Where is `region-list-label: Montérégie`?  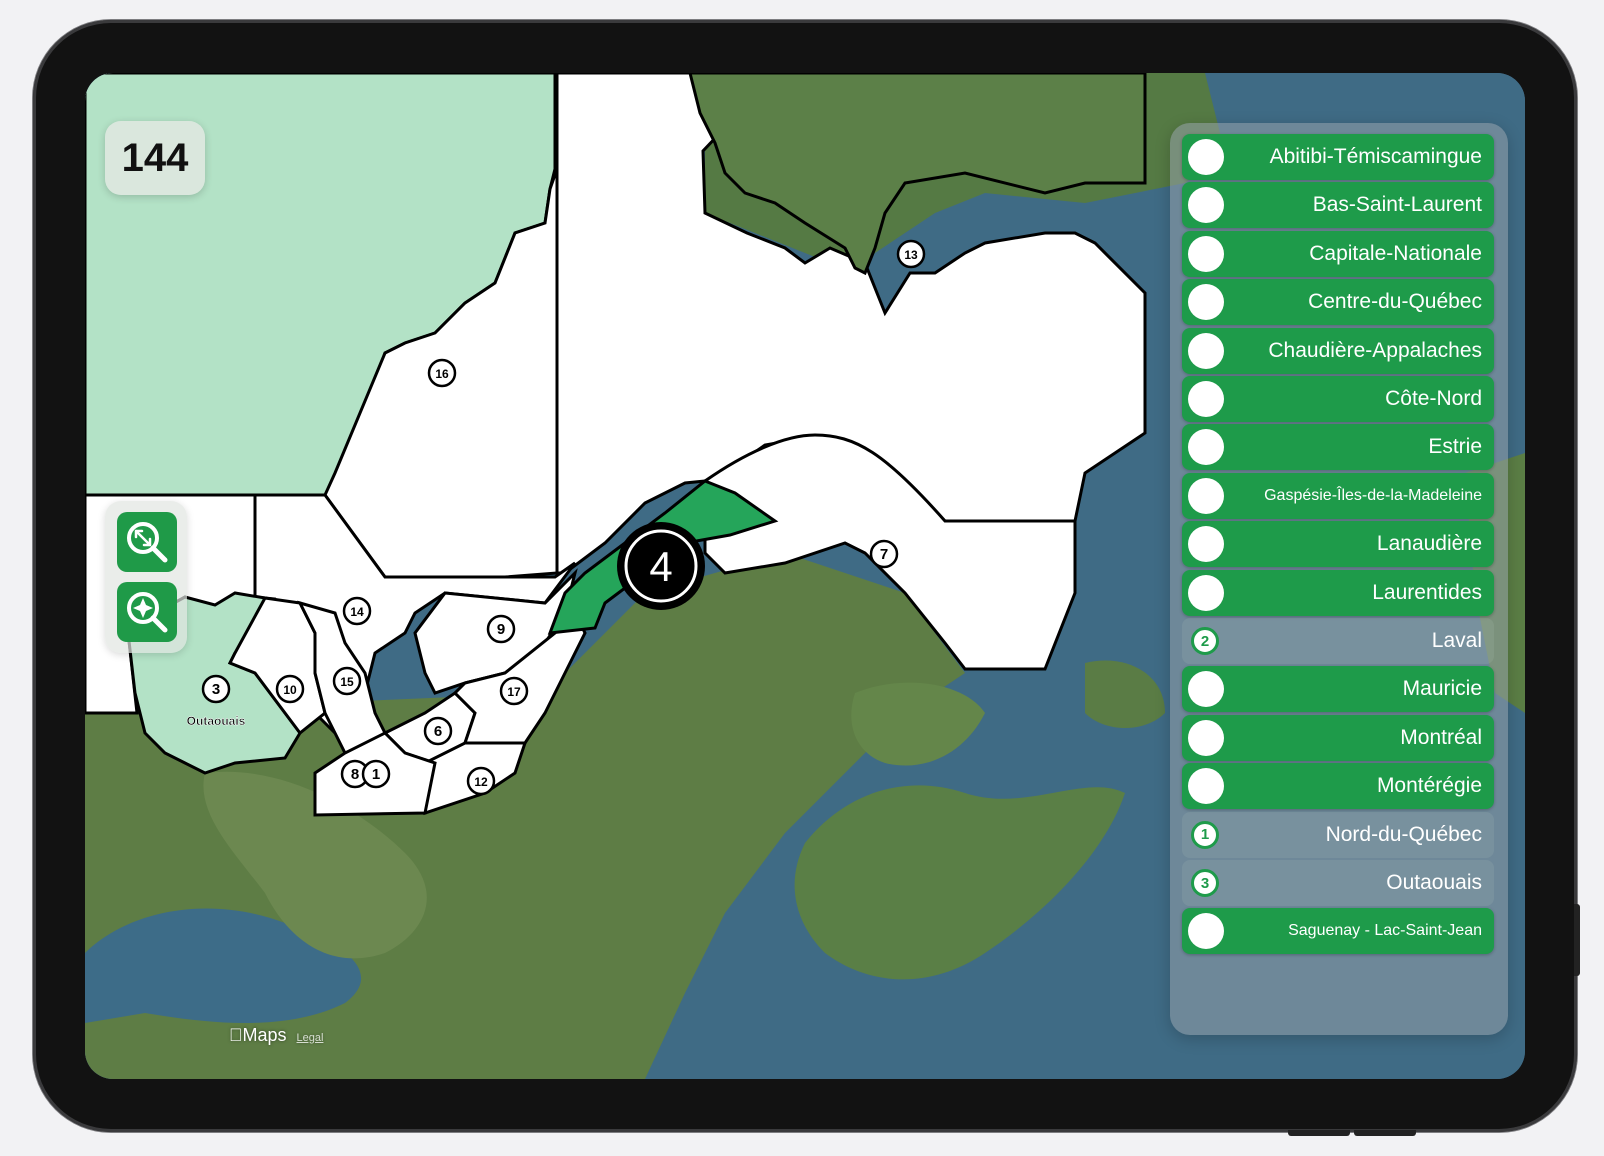
region-list-label: Montérégie is located at coordinates (1429, 786).